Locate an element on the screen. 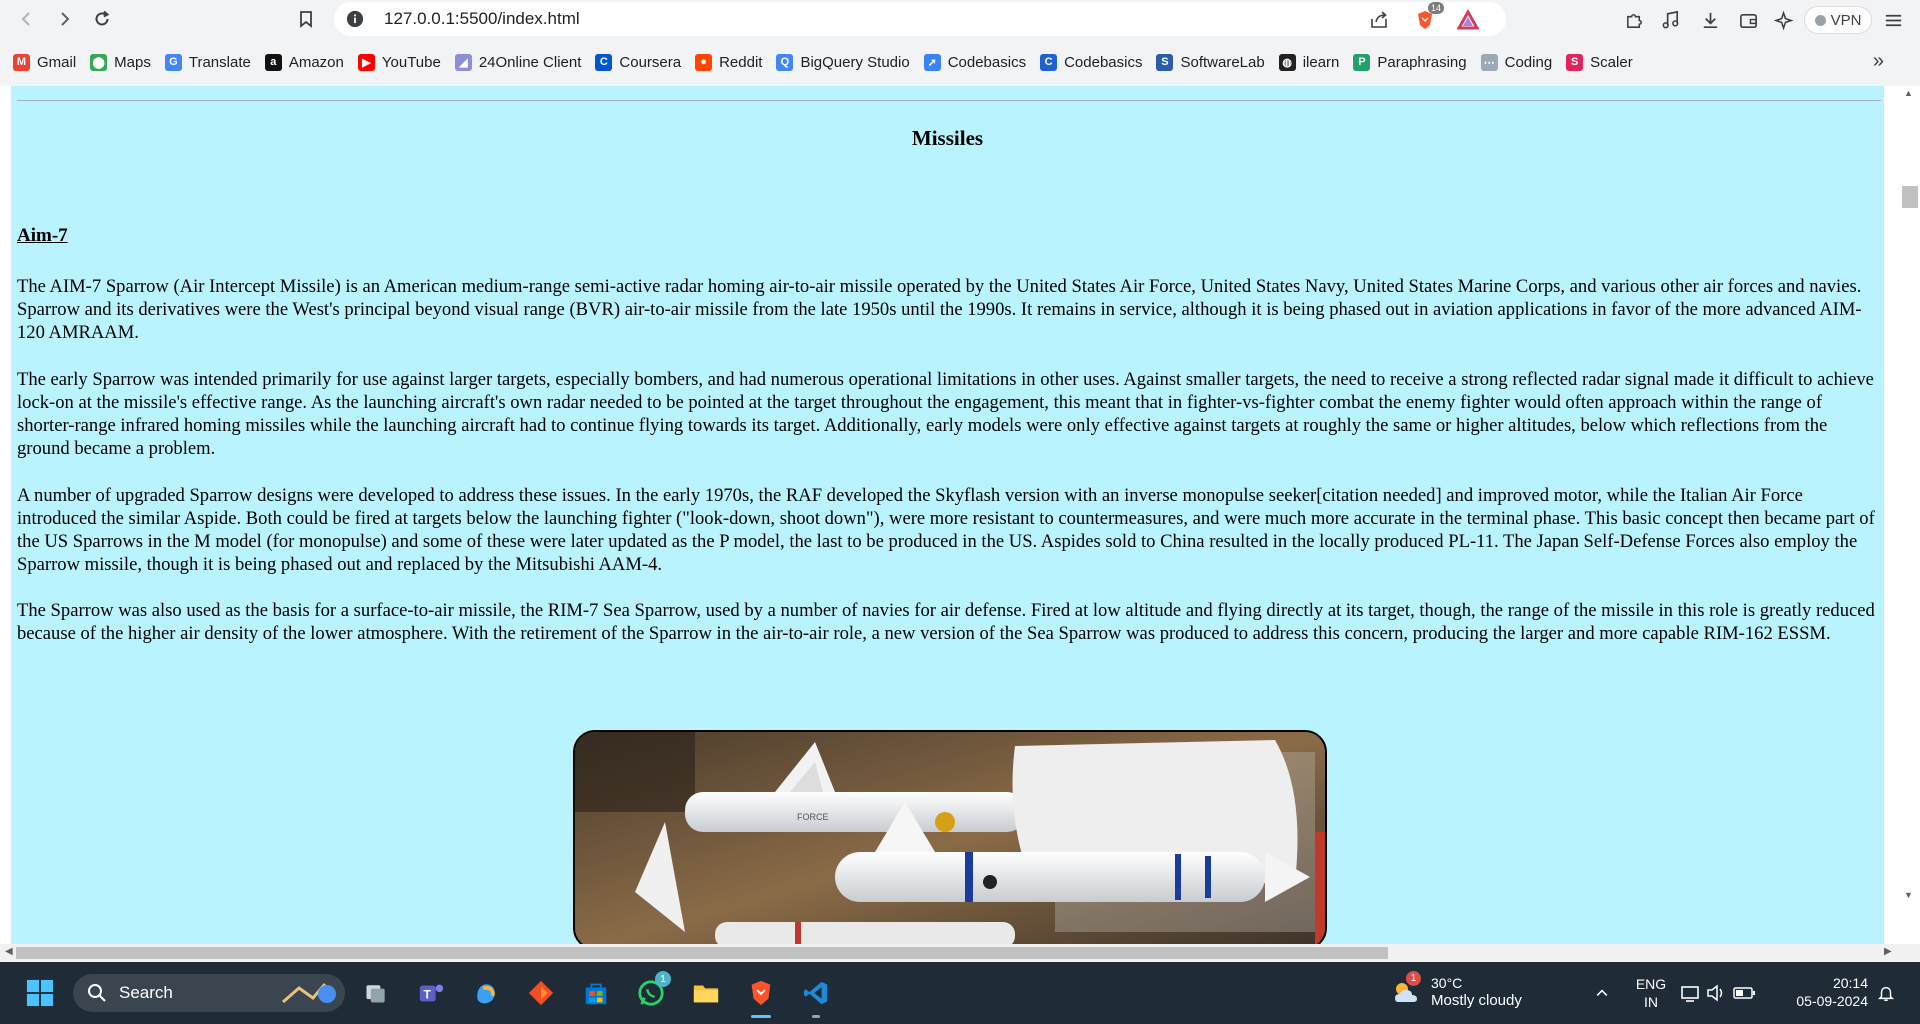 The image size is (1920, 1024). vscode-app is located at coordinates (816, 996).